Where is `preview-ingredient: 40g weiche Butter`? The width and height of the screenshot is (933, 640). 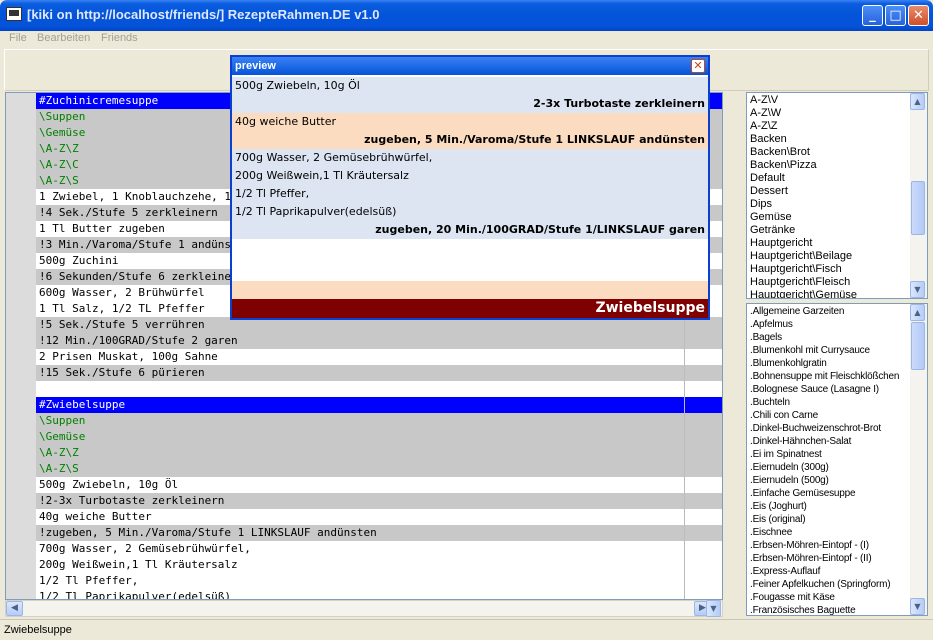 preview-ingredient: 40g weiche Butter is located at coordinates (286, 121).